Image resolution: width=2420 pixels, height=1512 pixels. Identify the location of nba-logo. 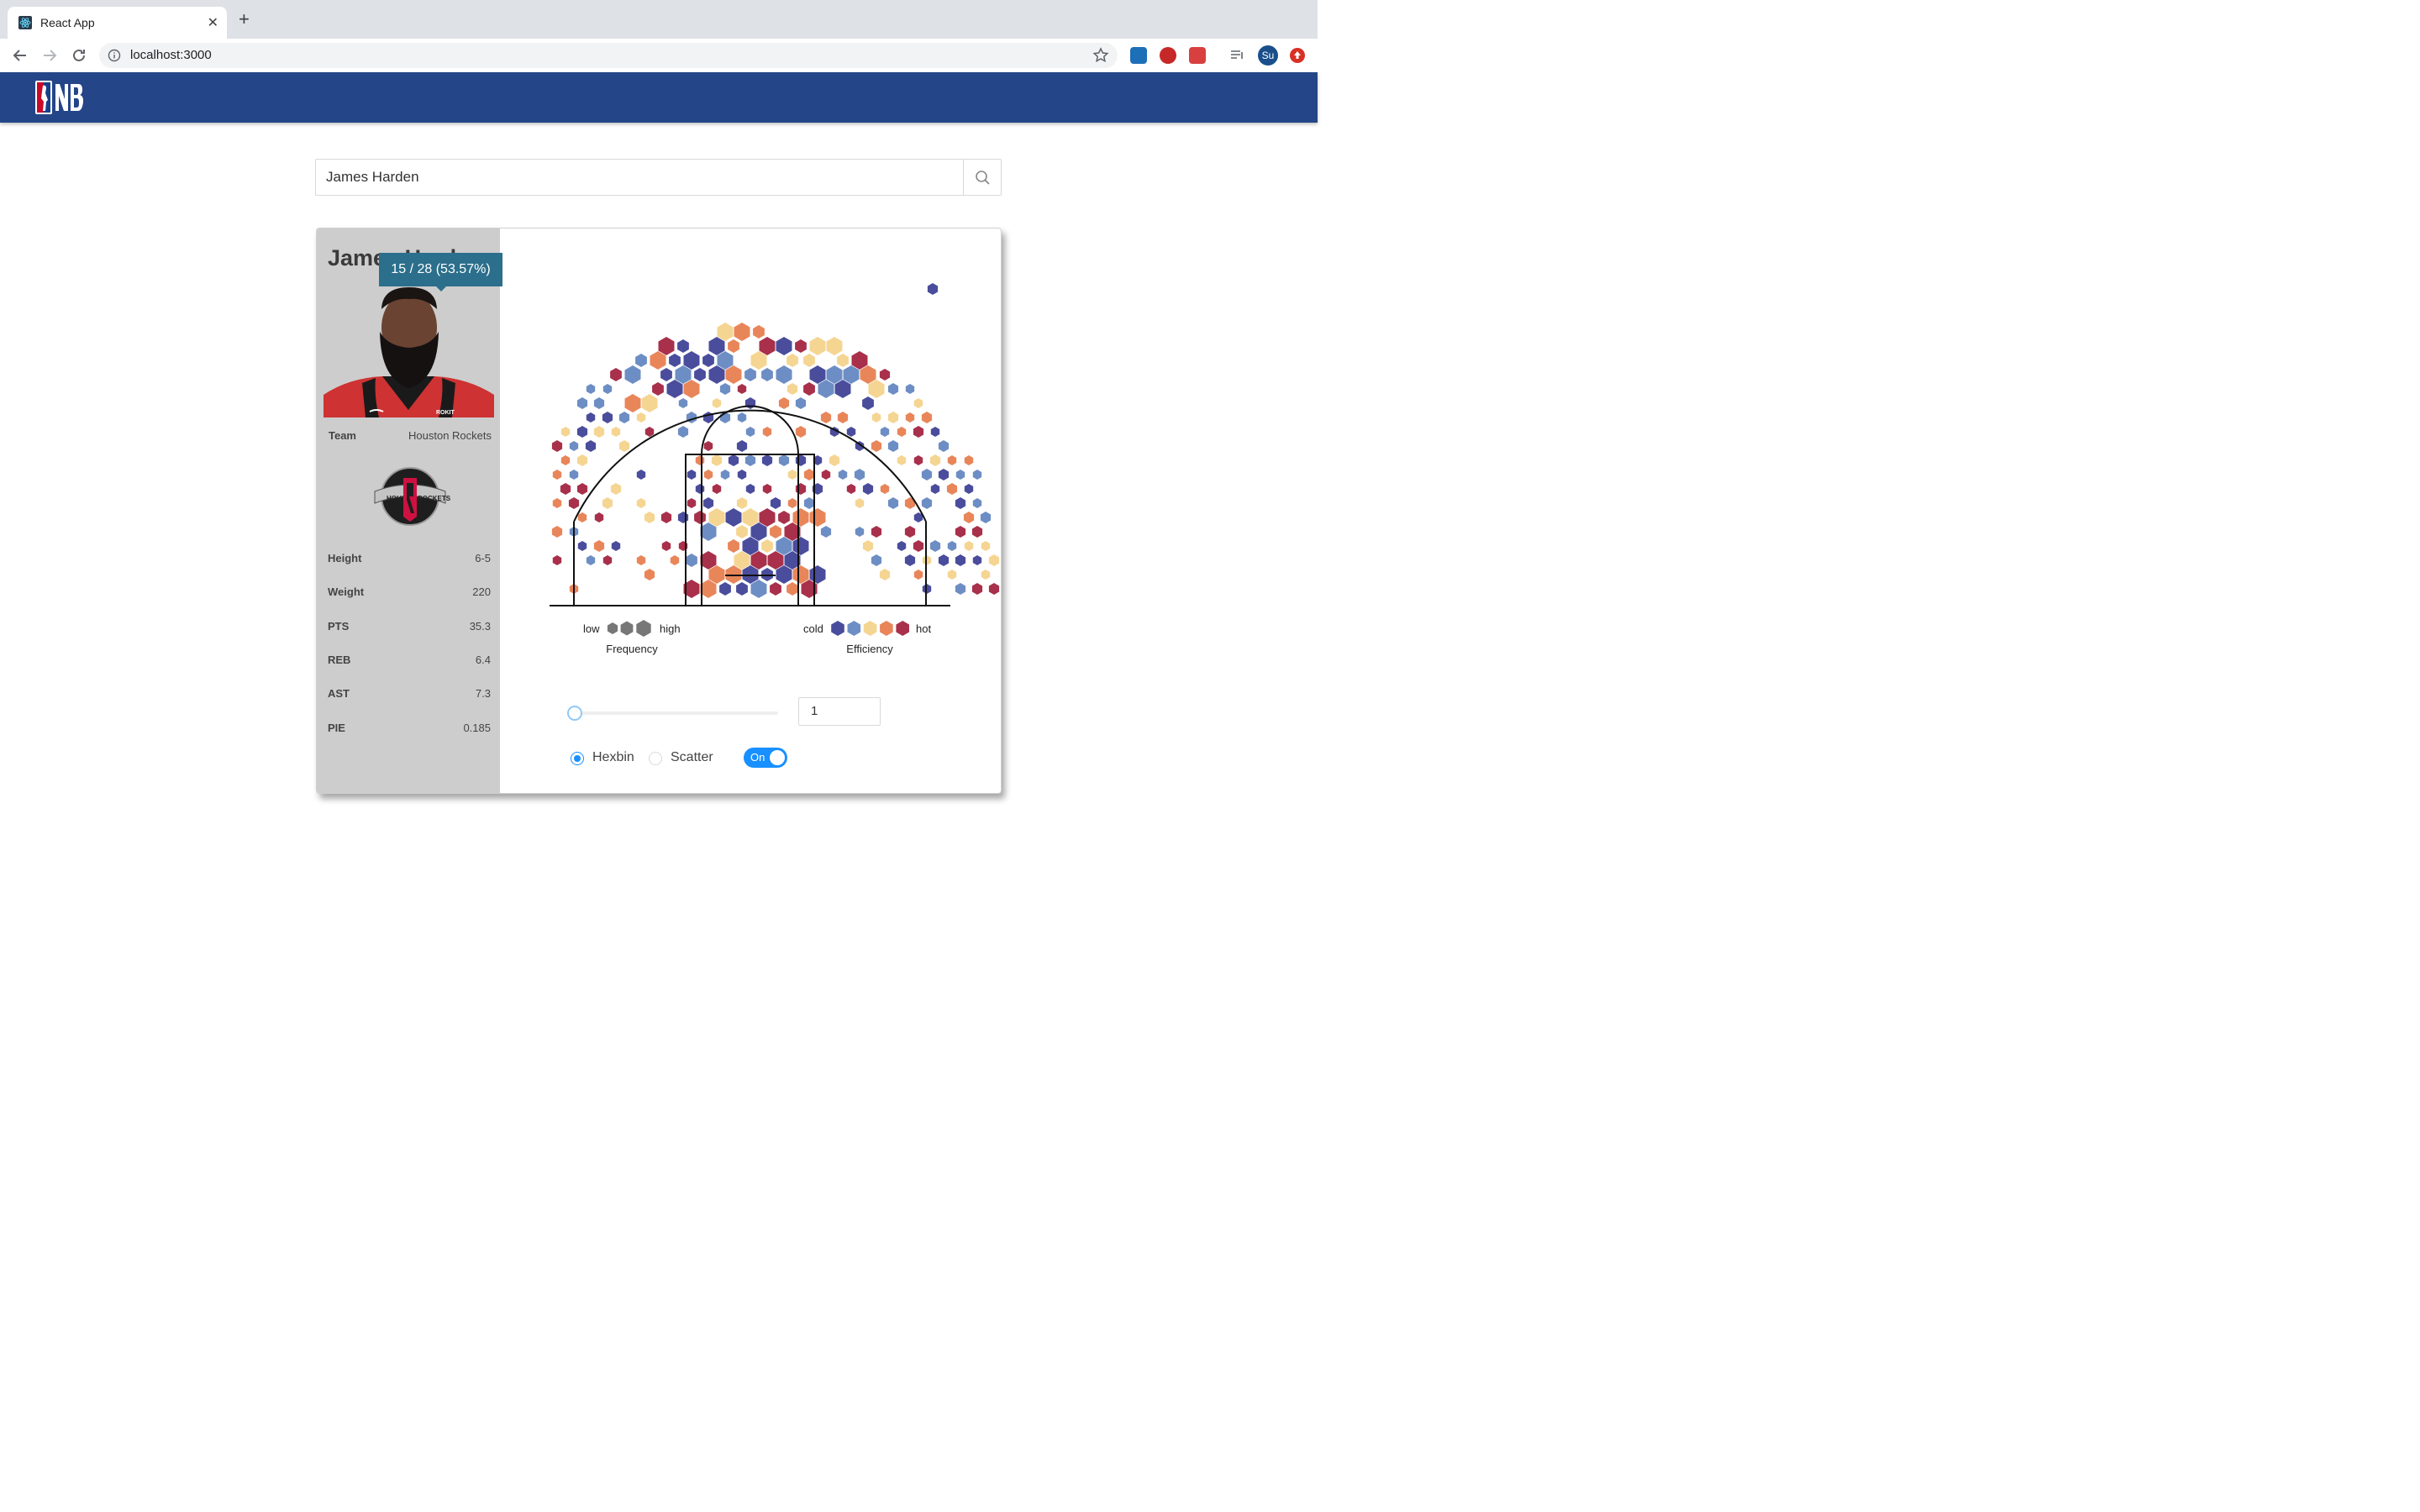
(64, 97).